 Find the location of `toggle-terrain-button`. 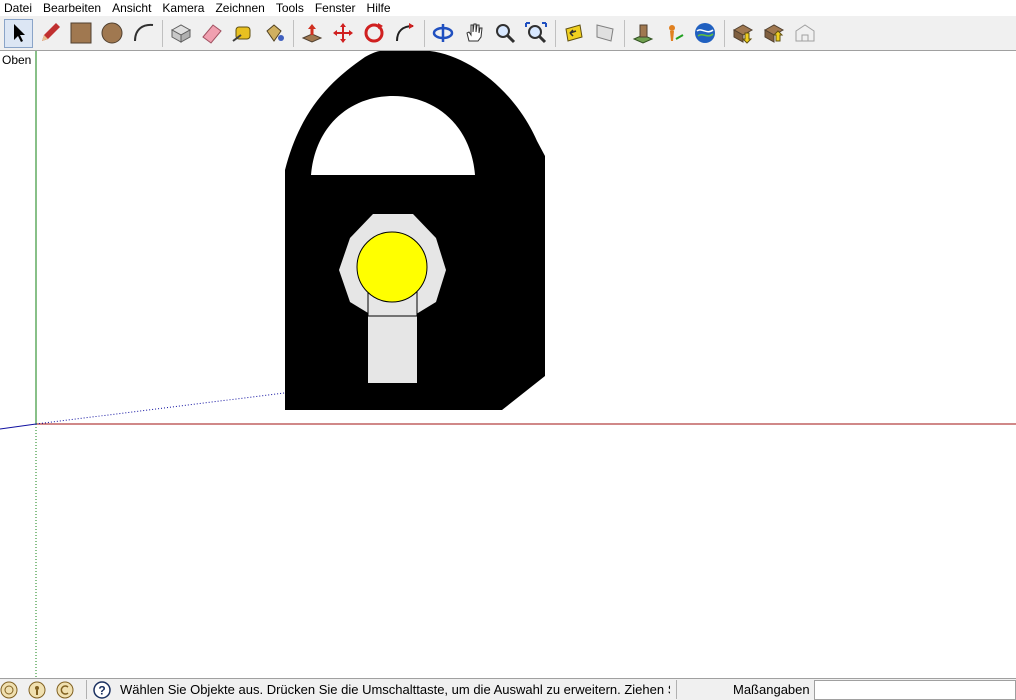

toggle-terrain-button is located at coordinates (704, 33).